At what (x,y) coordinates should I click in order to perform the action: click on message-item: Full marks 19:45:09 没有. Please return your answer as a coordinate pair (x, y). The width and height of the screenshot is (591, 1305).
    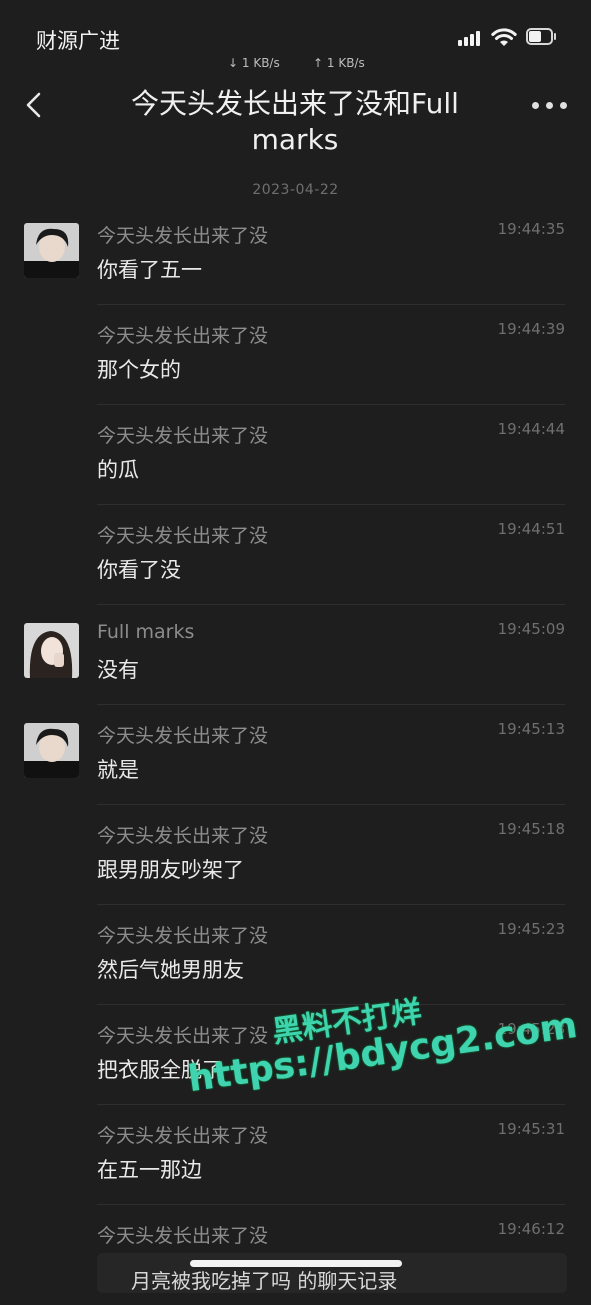
    Looking at the image, I should click on (295, 655).